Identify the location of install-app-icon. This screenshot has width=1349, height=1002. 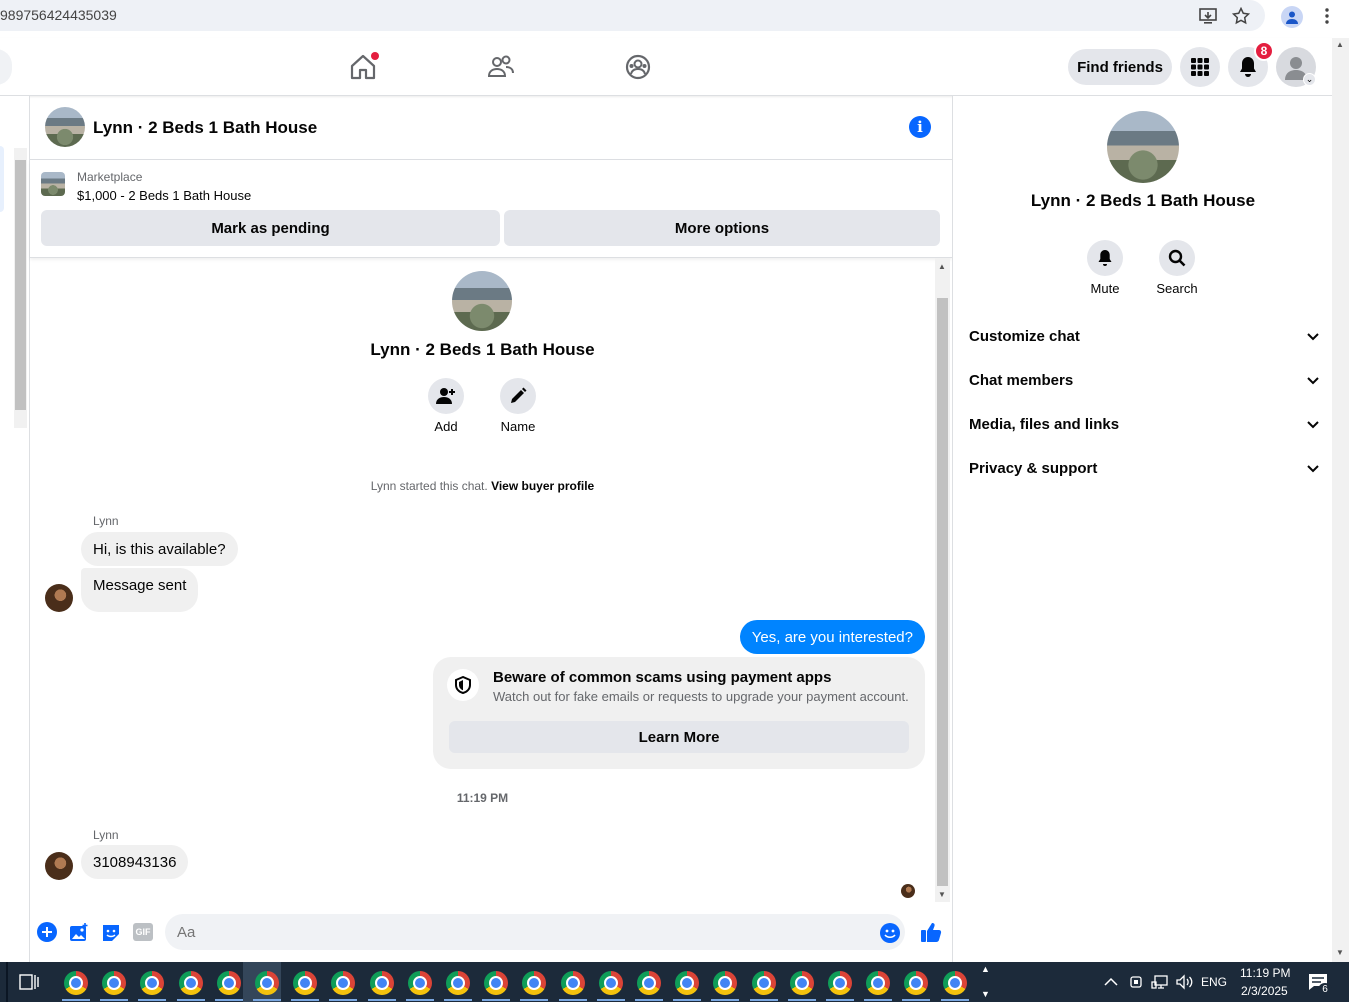
(1208, 16).